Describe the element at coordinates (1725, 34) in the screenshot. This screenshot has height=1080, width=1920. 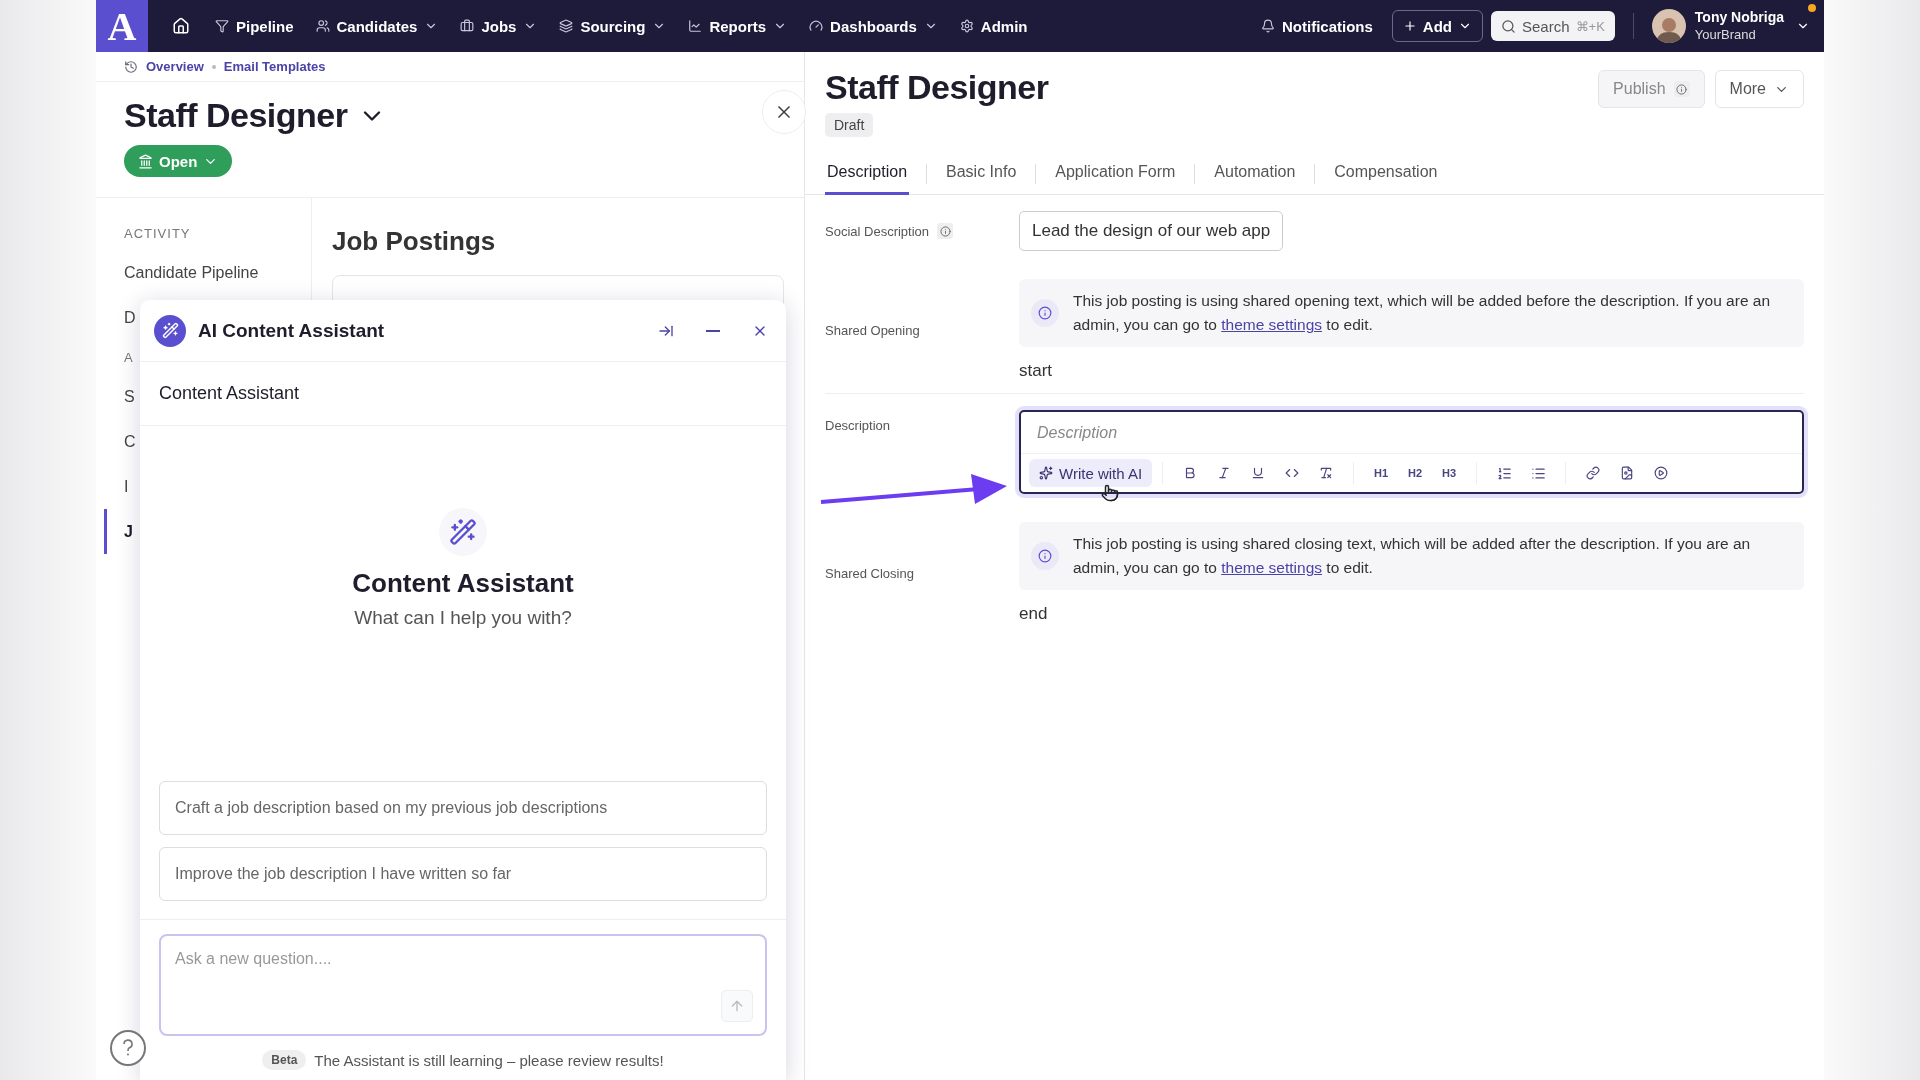
I see `user-company: YourBrand` at that location.